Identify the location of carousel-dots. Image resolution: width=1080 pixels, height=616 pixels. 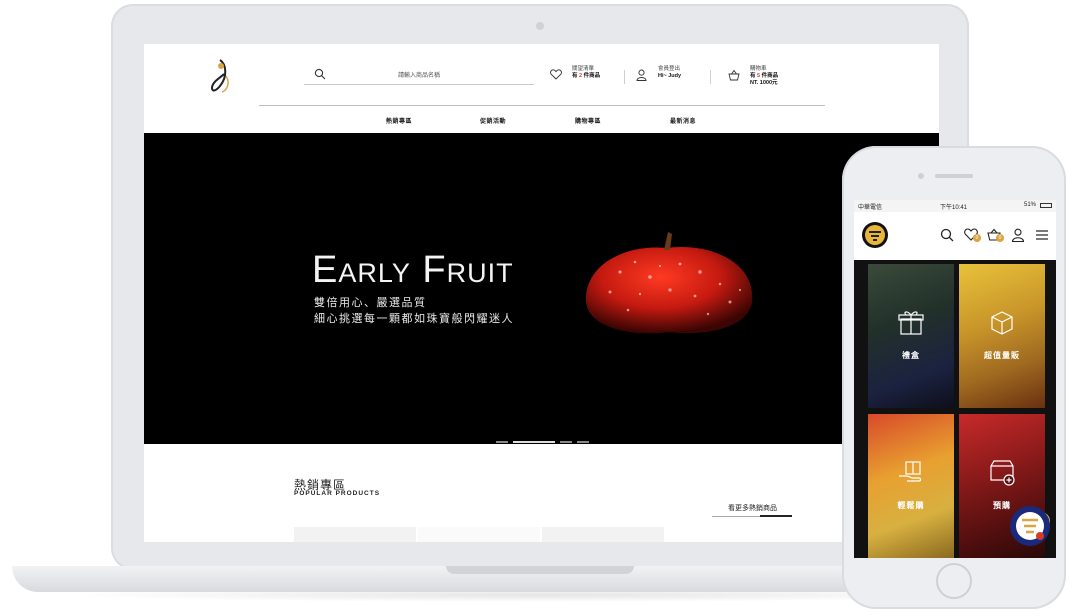
(545, 442).